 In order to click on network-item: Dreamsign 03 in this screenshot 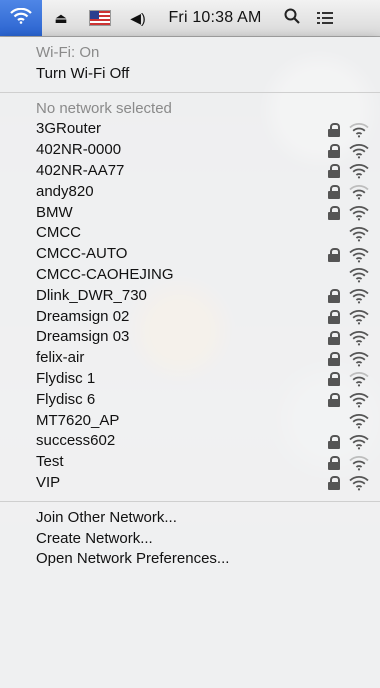, I will do `click(190, 337)`.